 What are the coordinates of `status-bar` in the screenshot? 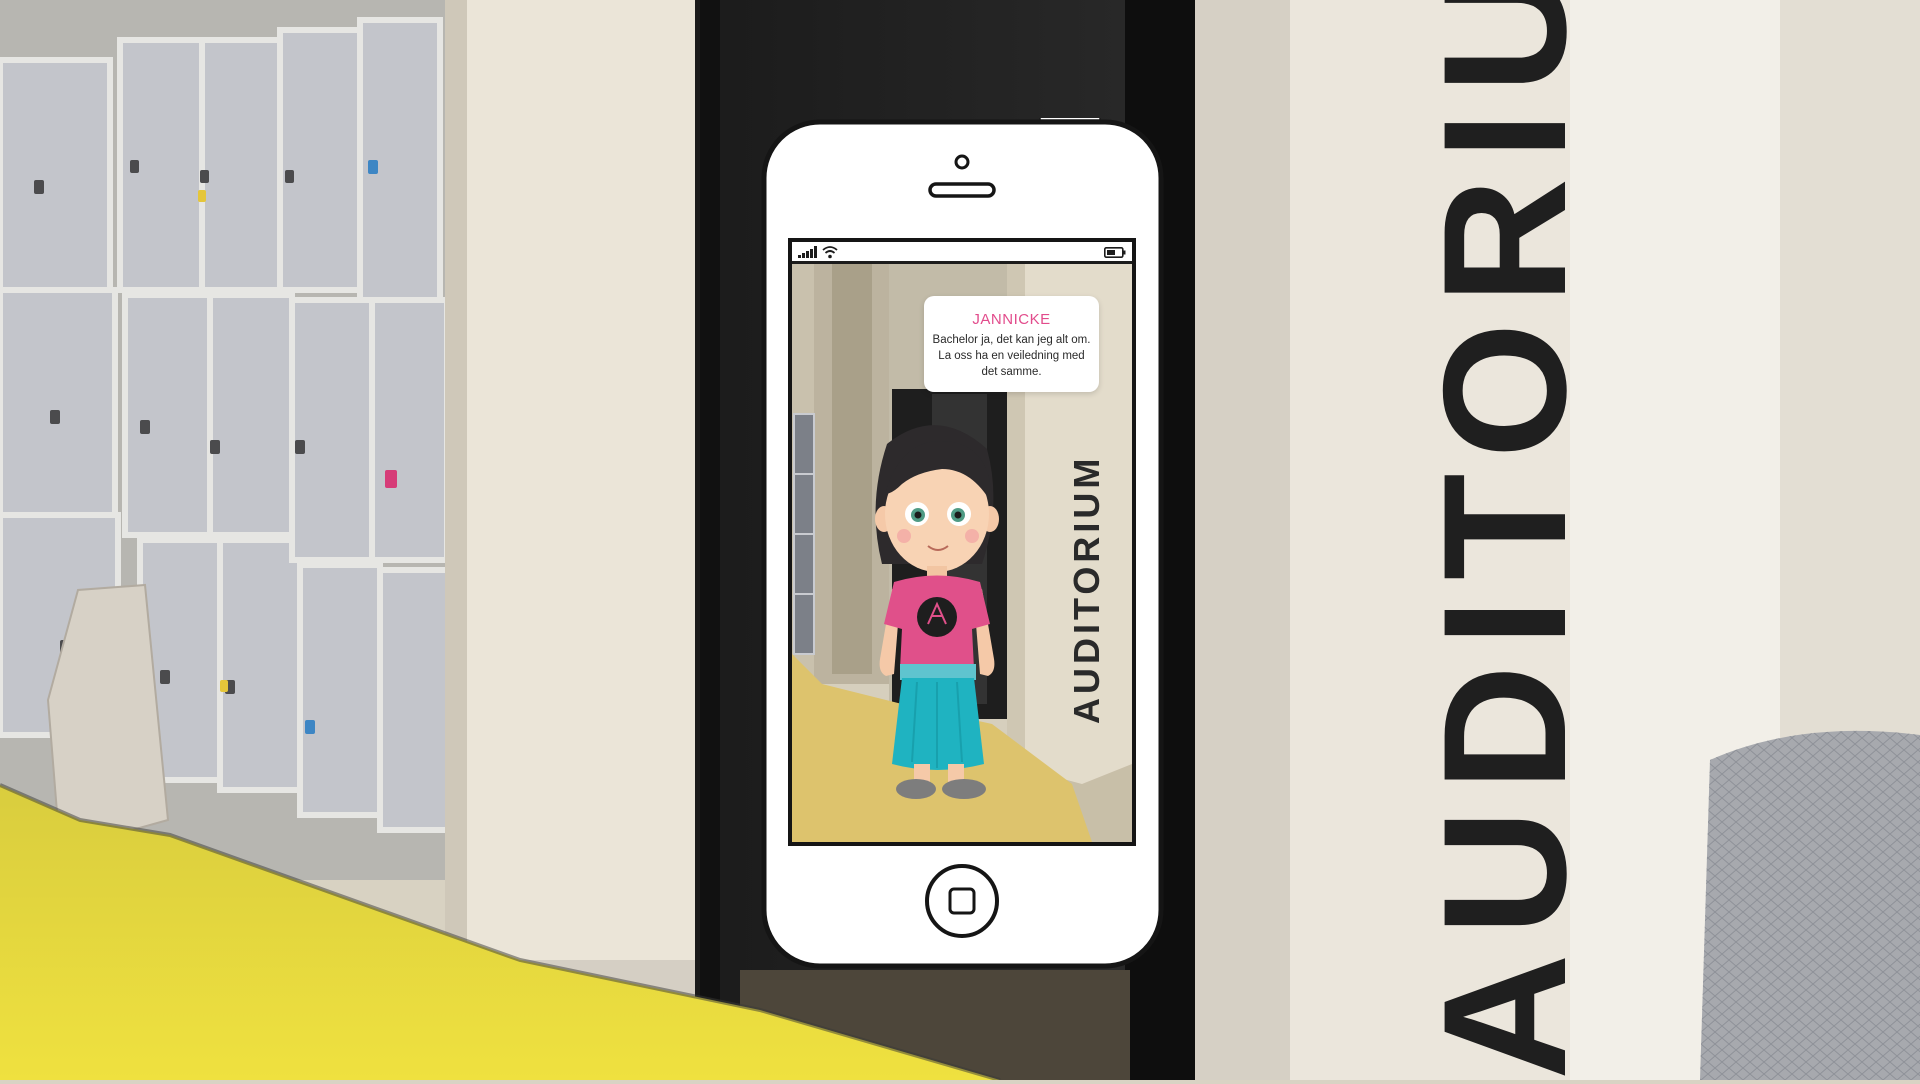 It's located at (962, 253).